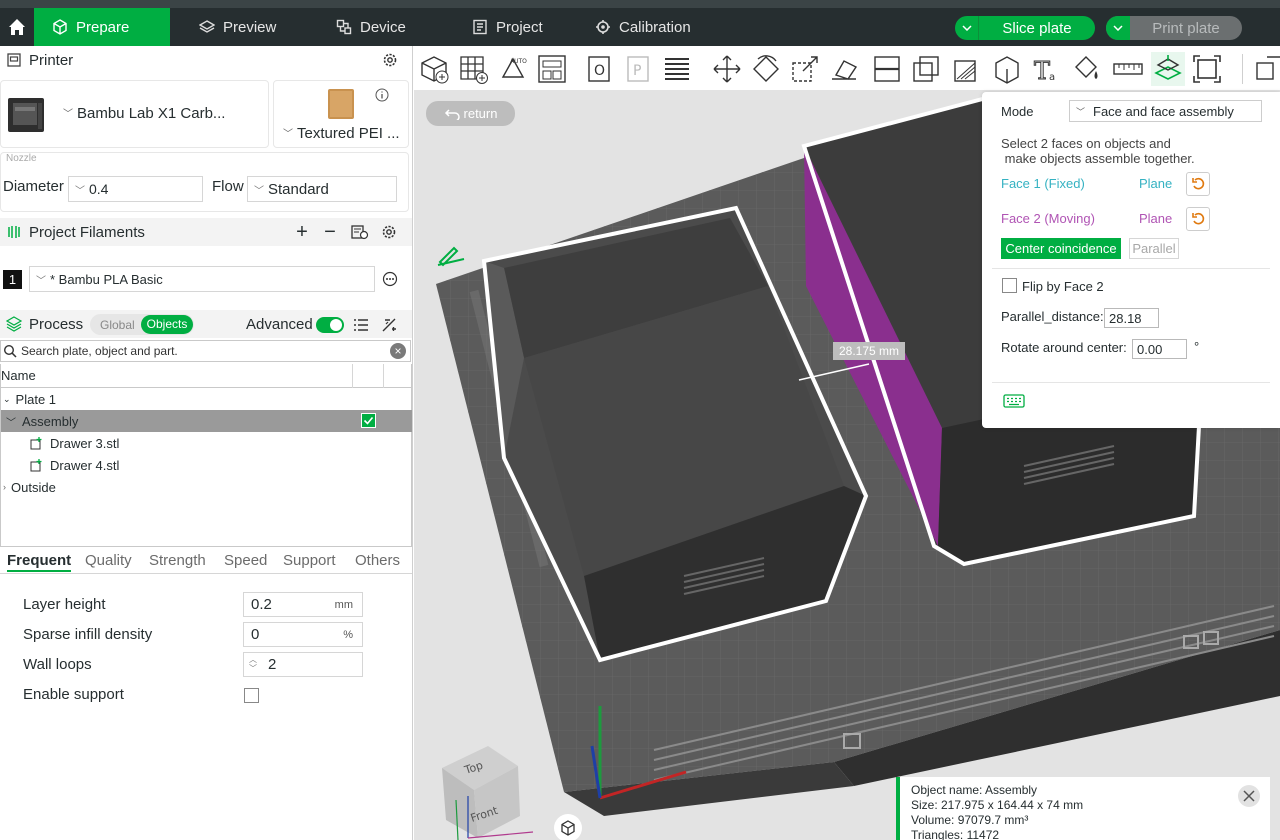 This screenshot has height=840, width=1280. What do you see at coordinates (552, 69) in the screenshot?
I see `arrange-button` at bounding box center [552, 69].